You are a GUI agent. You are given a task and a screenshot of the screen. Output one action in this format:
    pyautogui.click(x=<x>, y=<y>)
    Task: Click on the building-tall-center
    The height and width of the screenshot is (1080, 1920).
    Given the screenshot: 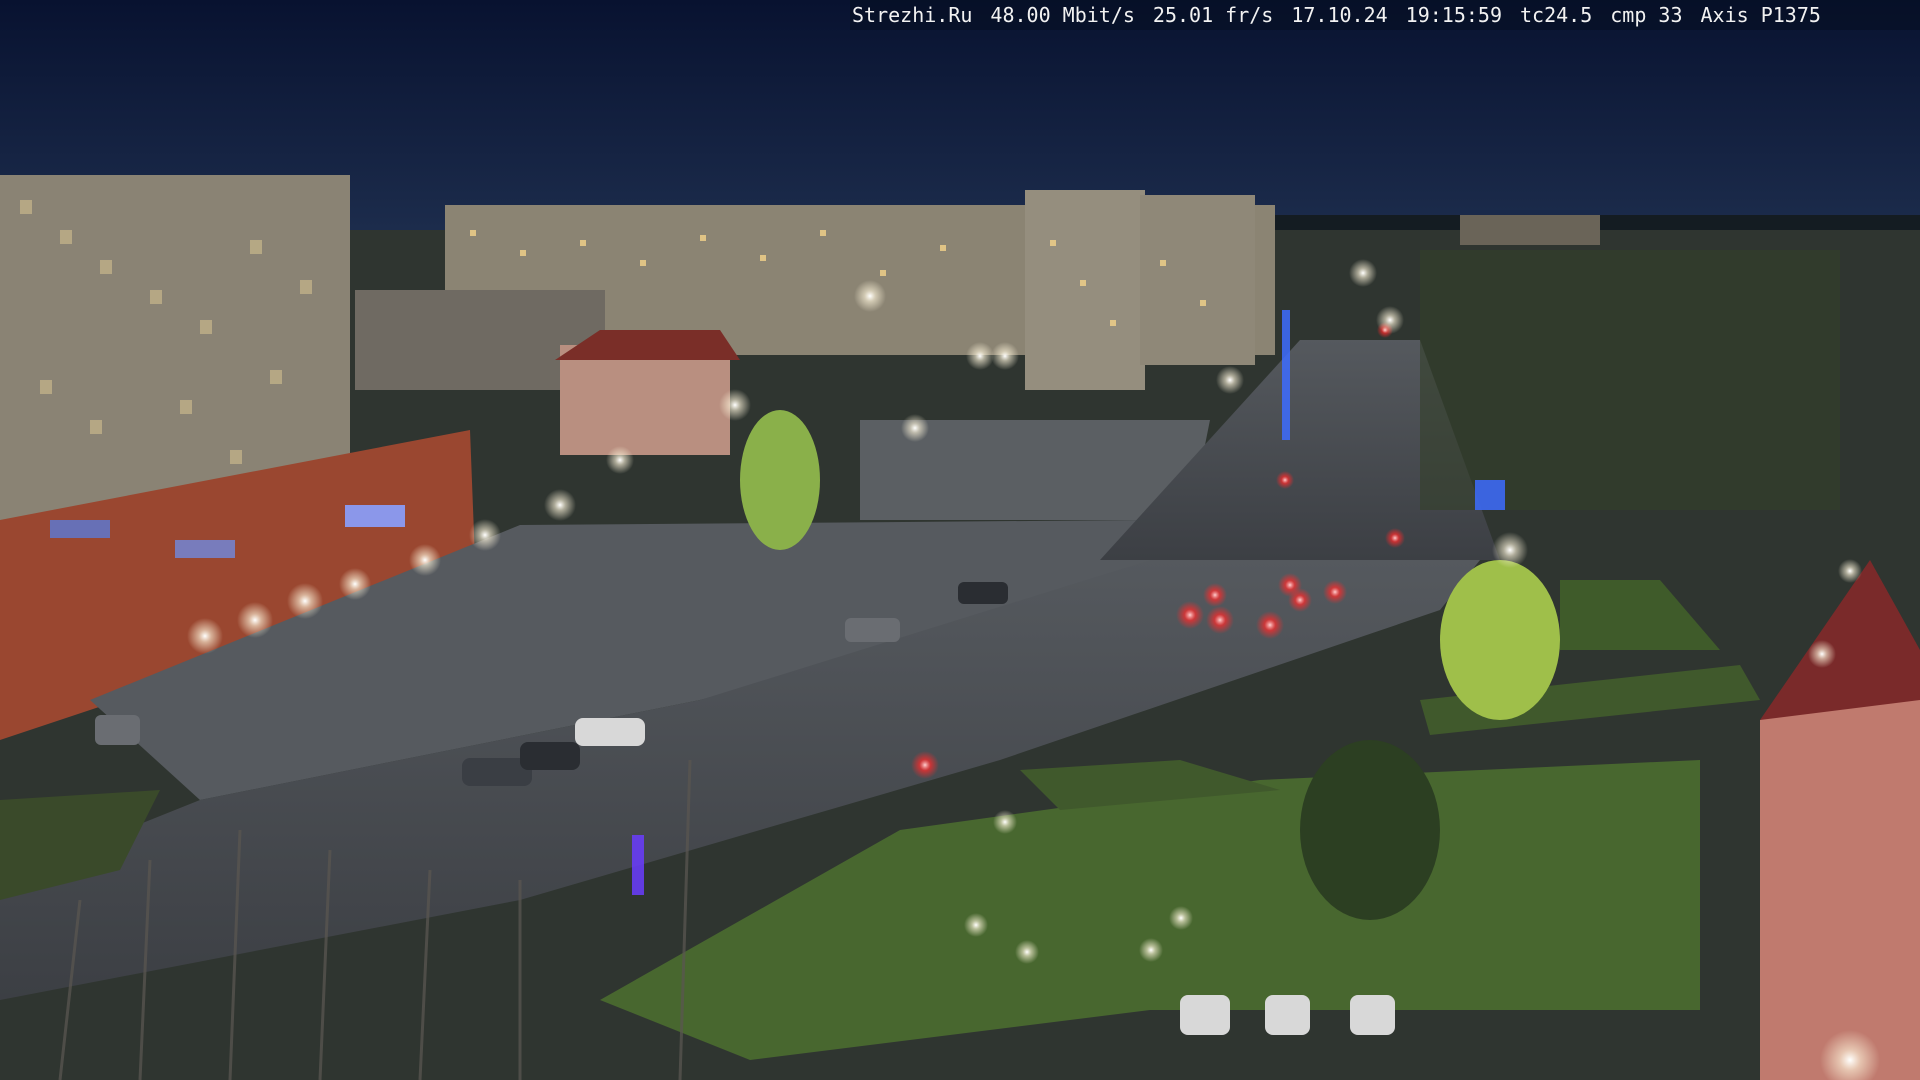 What is the action you would take?
    pyautogui.click(x=1085, y=290)
    